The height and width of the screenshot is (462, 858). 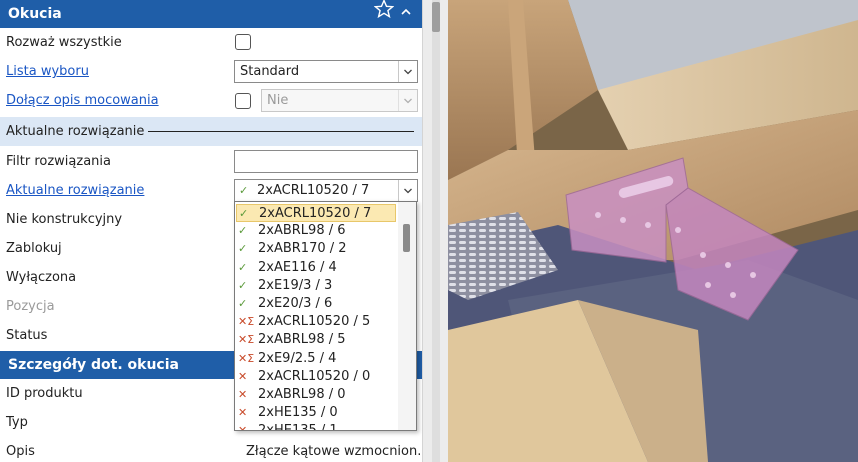 I want to click on lock-label: Zablokuj, so click(x=34, y=248).